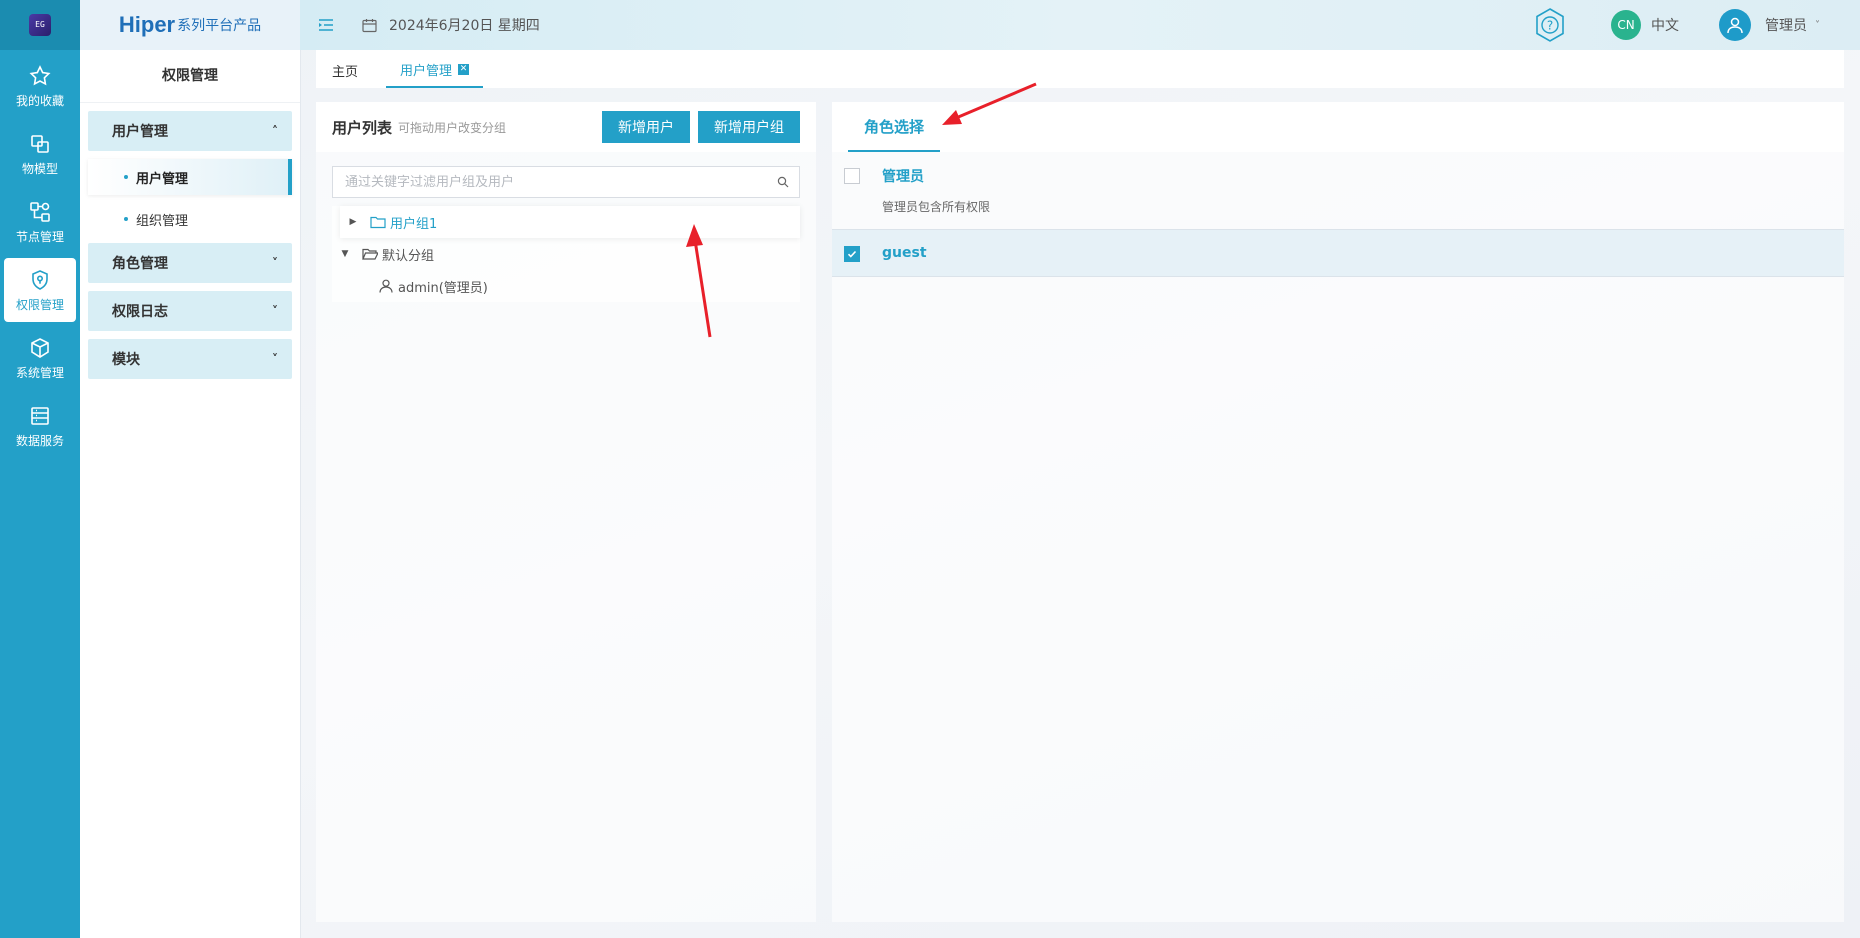 This screenshot has height=938, width=1860. I want to click on search-icon, so click(783, 182).